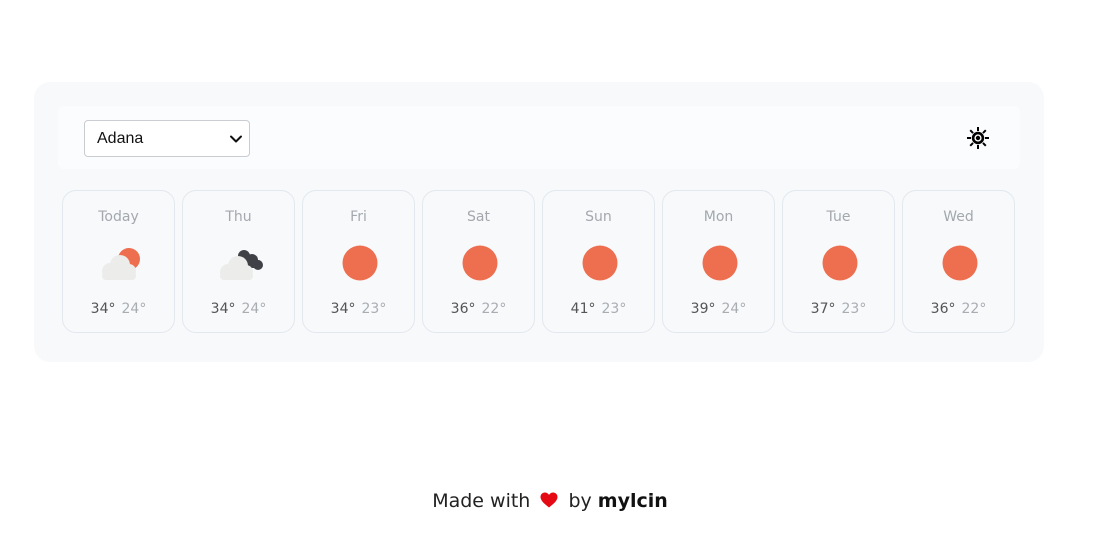 This screenshot has height=550, width=1100. What do you see at coordinates (838, 217) in the screenshot?
I see `day-name: Tue` at bounding box center [838, 217].